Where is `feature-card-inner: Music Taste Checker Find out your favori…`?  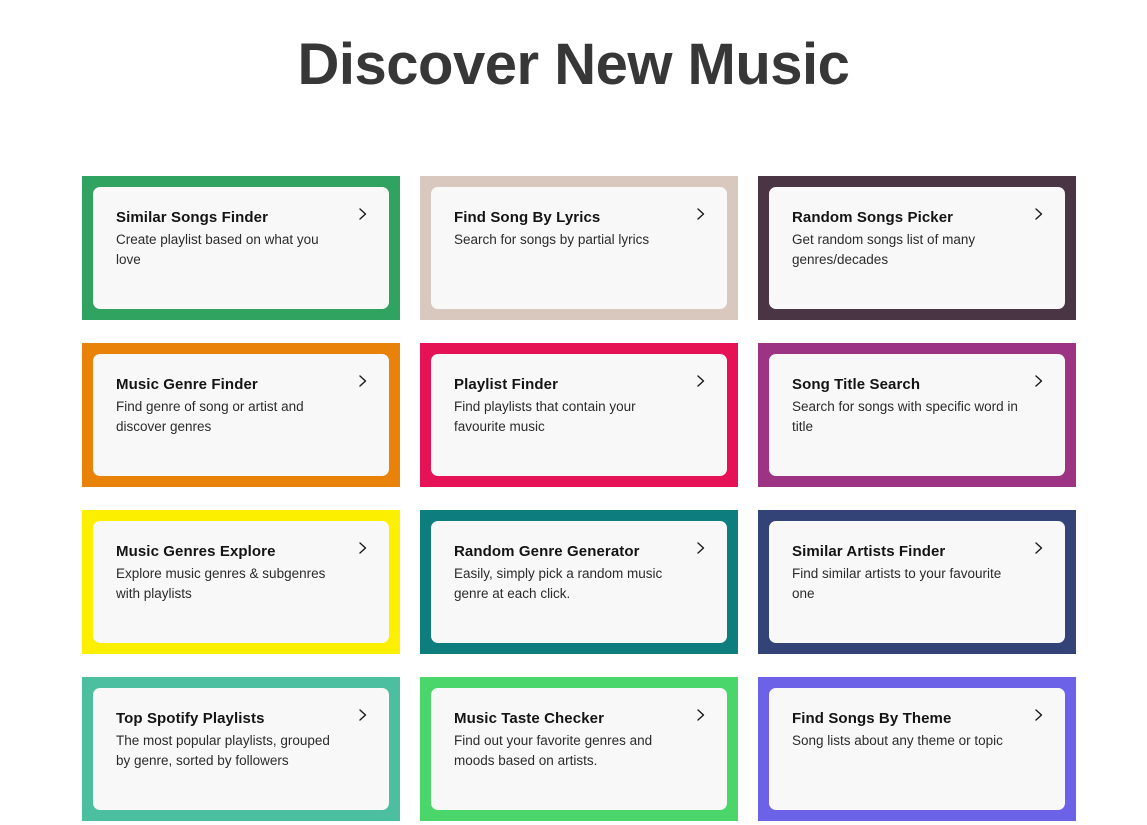
feature-card-inner: Music Taste Checker Find out your favori… is located at coordinates (579, 749).